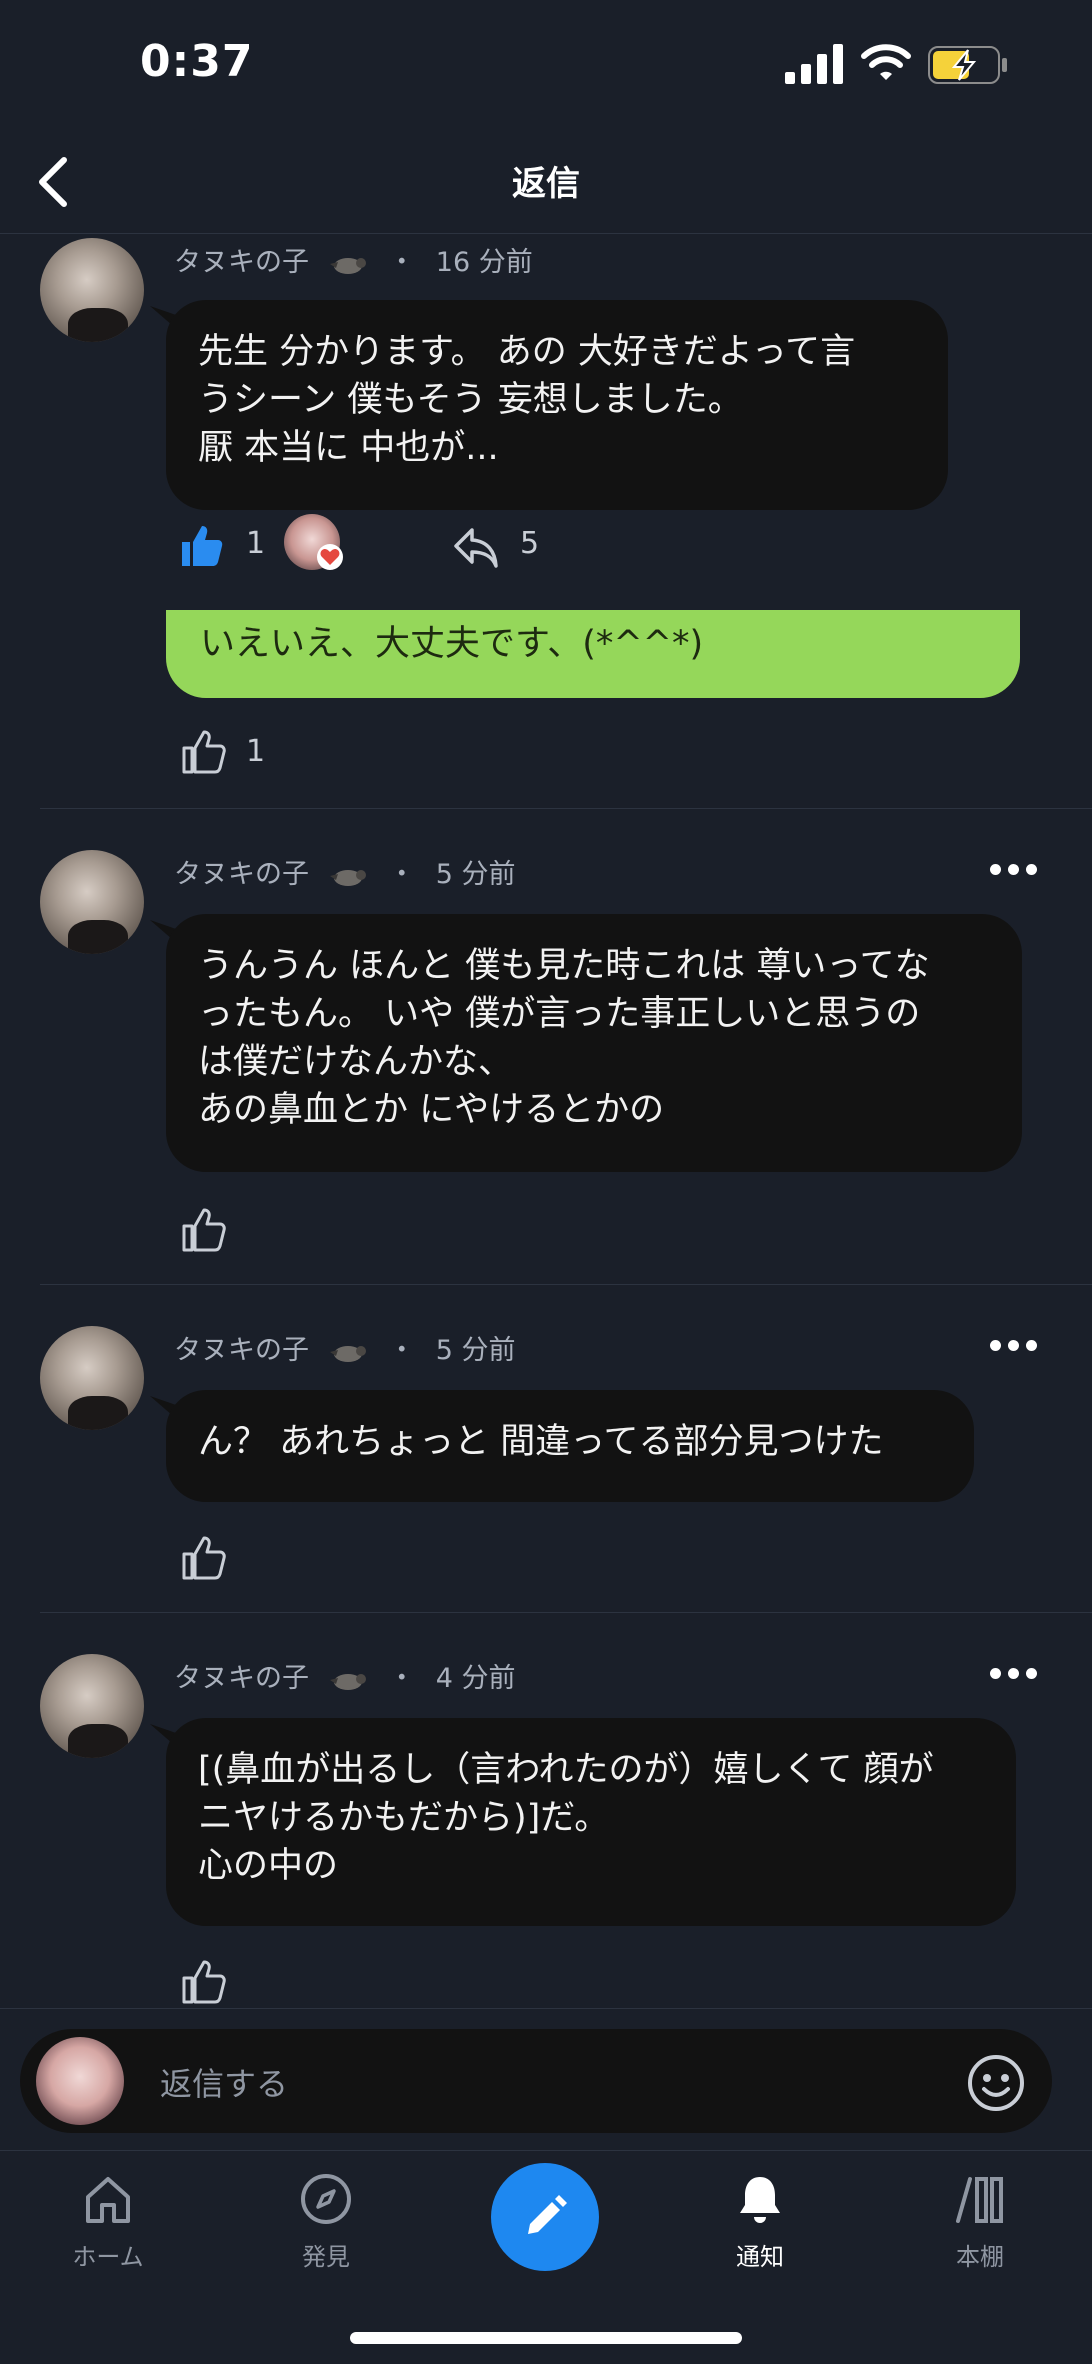 The image size is (1092, 2364). Describe the element at coordinates (967, 65) in the screenshot. I see `battery-icon` at that location.